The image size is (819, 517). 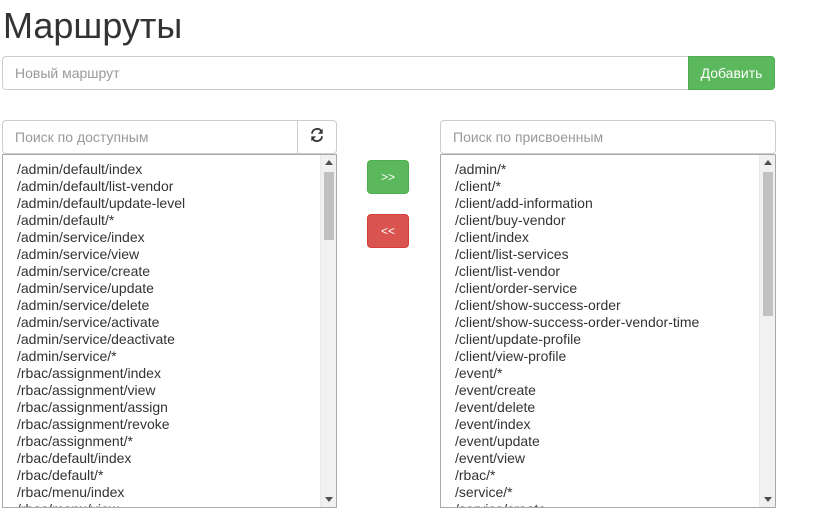 I want to click on list-item: /admin/service/view, so click(x=167, y=254).